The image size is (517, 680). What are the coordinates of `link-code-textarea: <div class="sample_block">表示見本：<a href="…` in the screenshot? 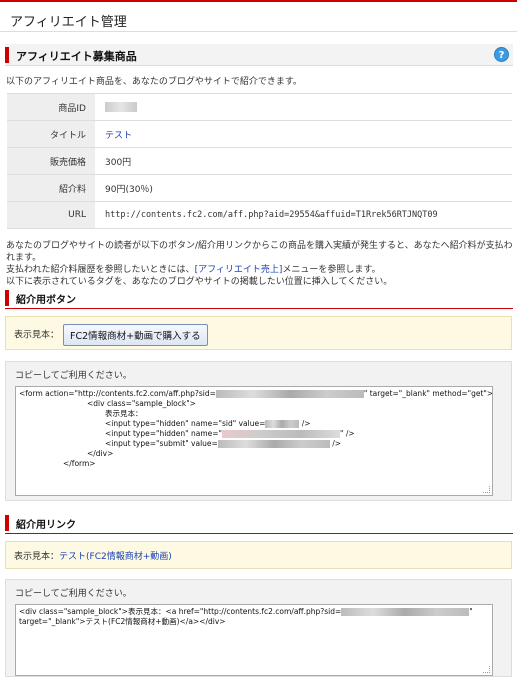 It's located at (254, 640).